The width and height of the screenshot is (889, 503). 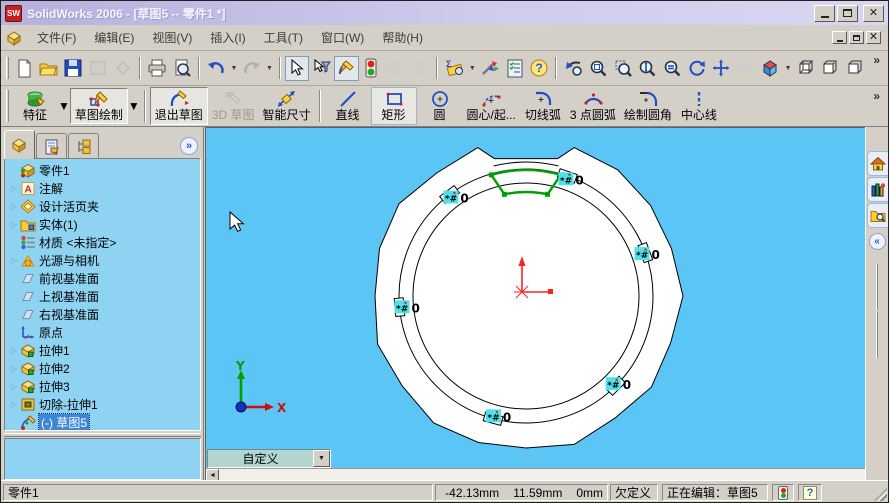 I want to click on zoom-to-fit-button, so click(x=598, y=68).